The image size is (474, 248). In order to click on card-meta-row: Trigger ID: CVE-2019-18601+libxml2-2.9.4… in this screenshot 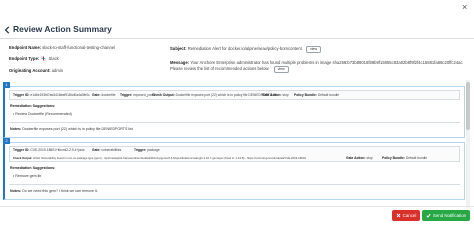, I will do `click(234, 154)`.